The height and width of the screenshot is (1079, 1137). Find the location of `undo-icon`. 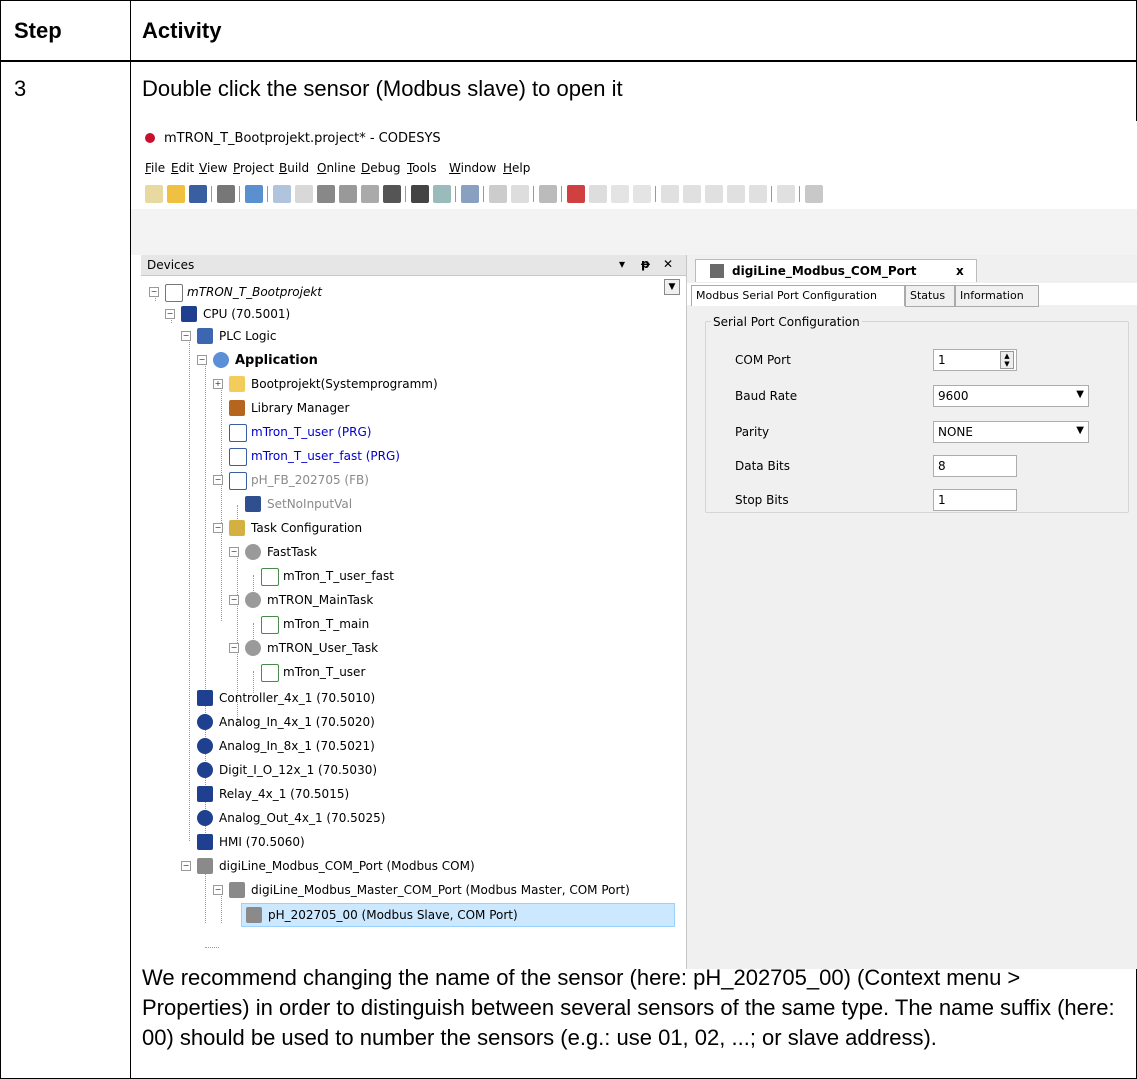

undo-icon is located at coordinates (282, 194).